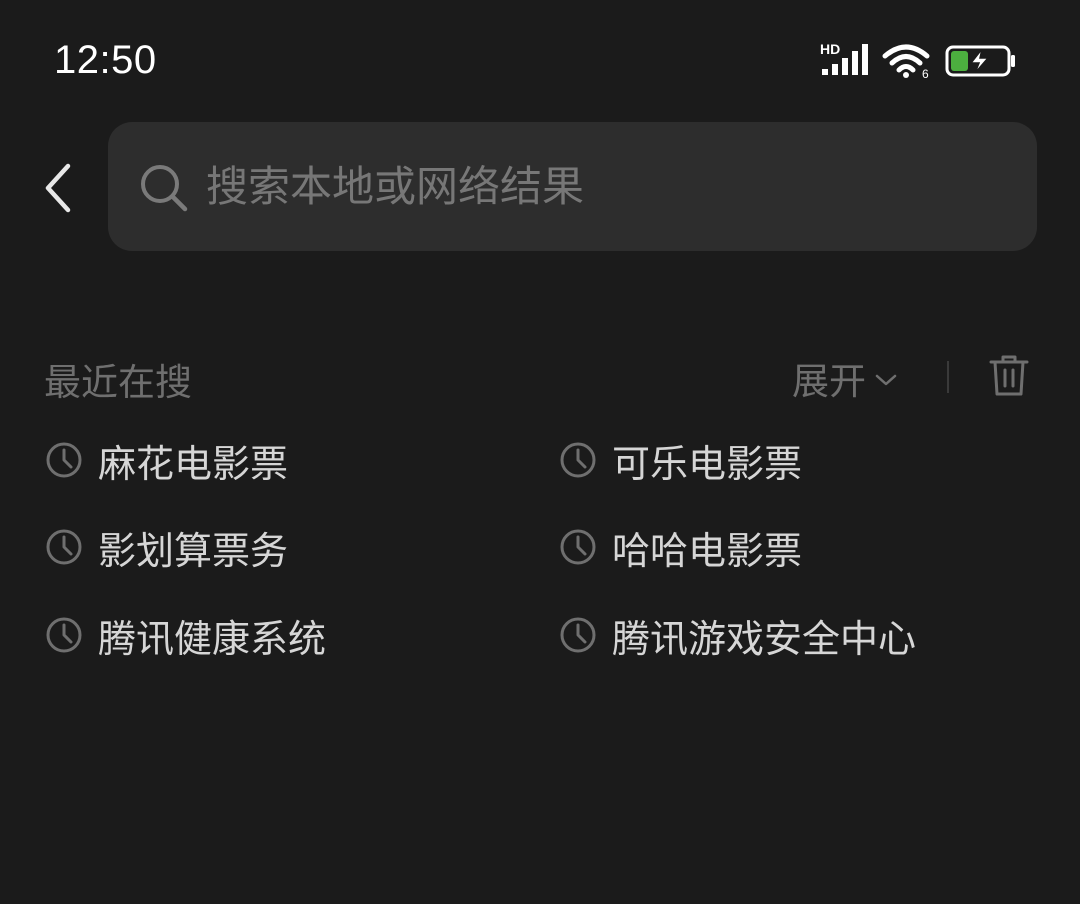 The width and height of the screenshot is (1080, 904). What do you see at coordinates (925, 73) in the screenshot?
I see `wifi-badge: 6` at bounding box center [925, 73].